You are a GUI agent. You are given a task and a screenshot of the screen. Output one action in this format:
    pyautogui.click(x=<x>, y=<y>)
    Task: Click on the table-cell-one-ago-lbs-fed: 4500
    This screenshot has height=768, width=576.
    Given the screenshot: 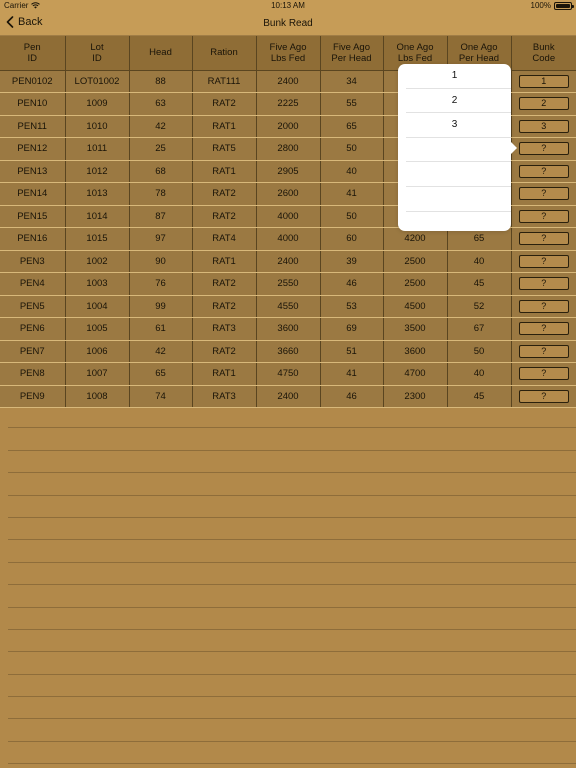 What is the action you would take?
    pyautogui.click(x=415, y=306)
    